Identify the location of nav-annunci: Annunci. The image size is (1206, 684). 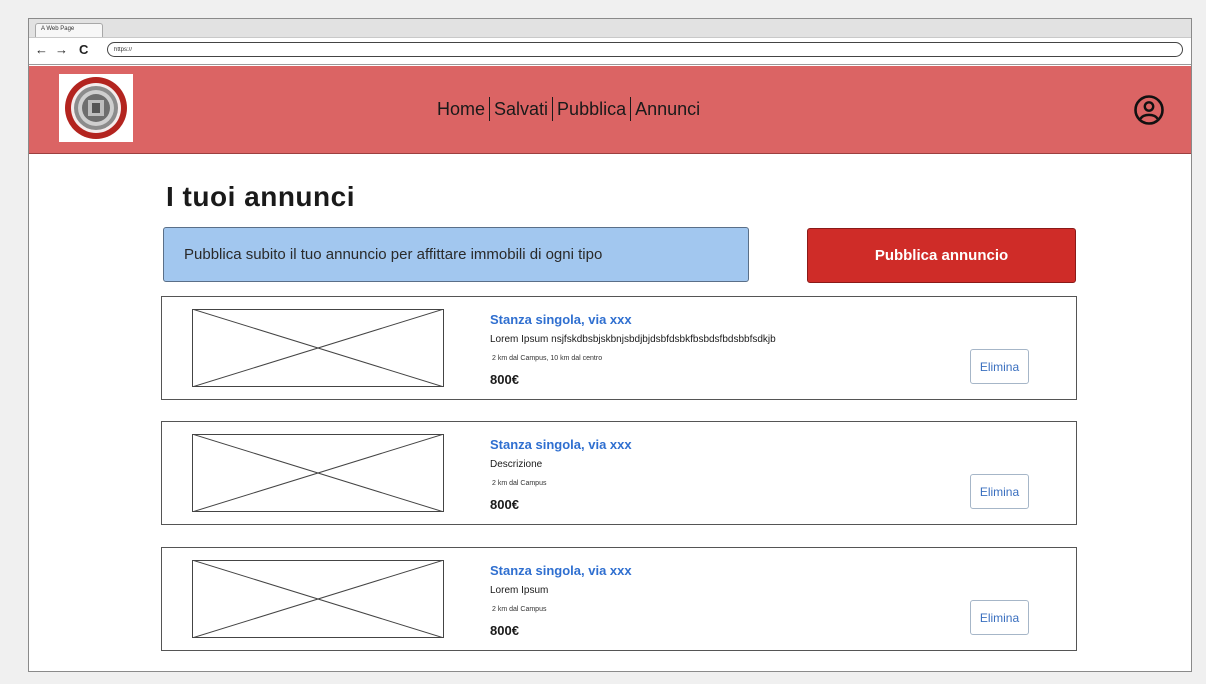
(667, 109).